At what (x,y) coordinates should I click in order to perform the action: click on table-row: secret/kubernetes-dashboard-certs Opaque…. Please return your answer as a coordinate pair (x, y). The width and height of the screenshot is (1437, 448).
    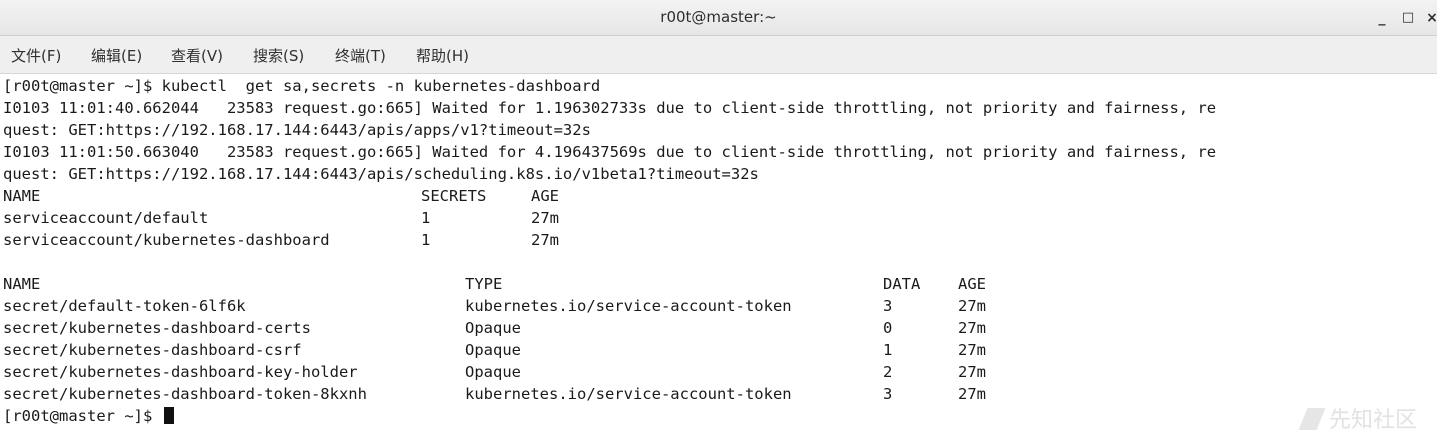
    Looking at the image, I should click on (503, 328).